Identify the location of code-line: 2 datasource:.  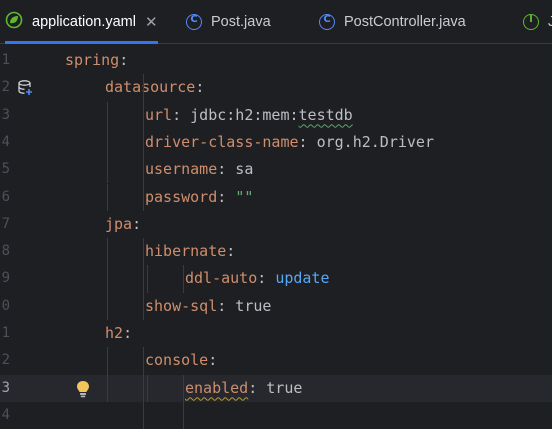
(276, 87).